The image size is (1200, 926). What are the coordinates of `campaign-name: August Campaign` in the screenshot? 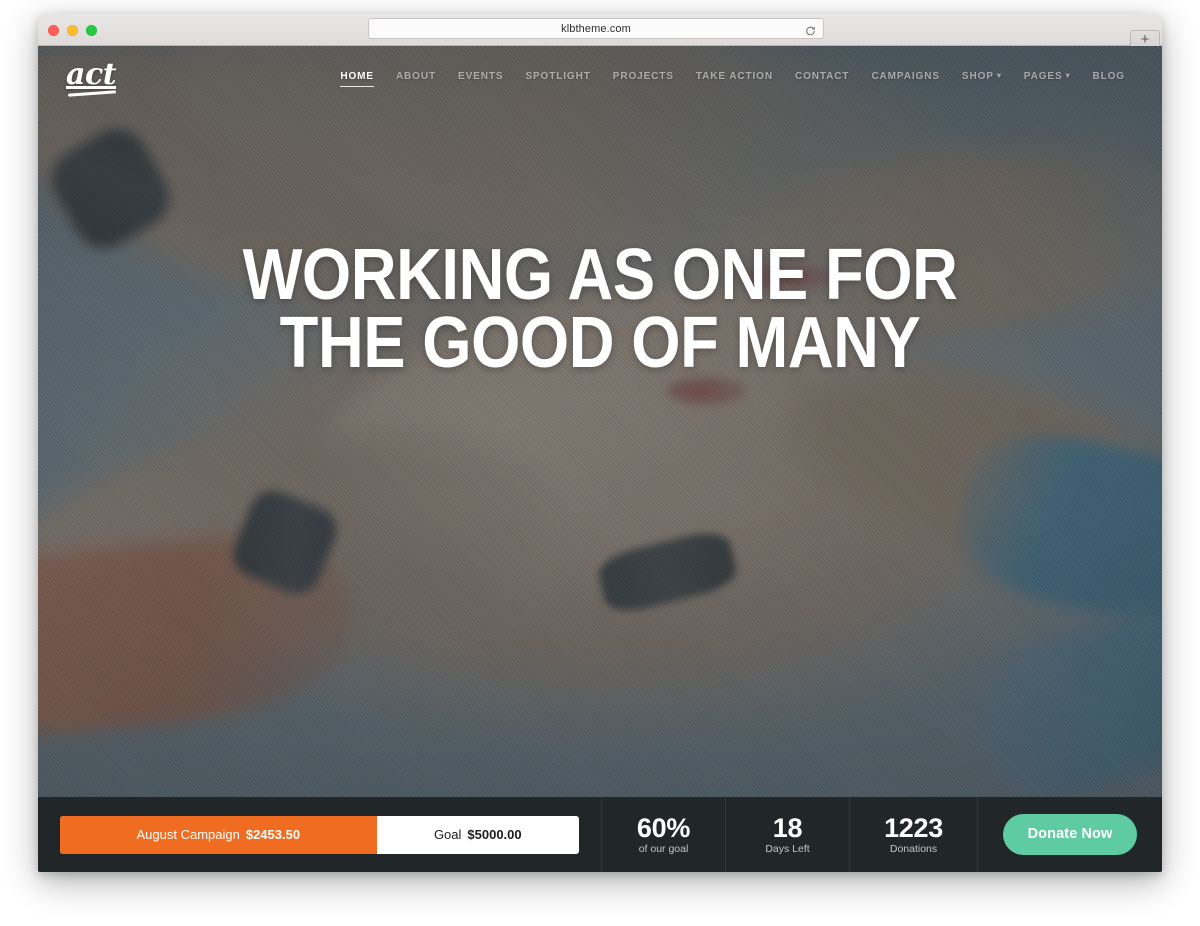 It's located at (188, 834).